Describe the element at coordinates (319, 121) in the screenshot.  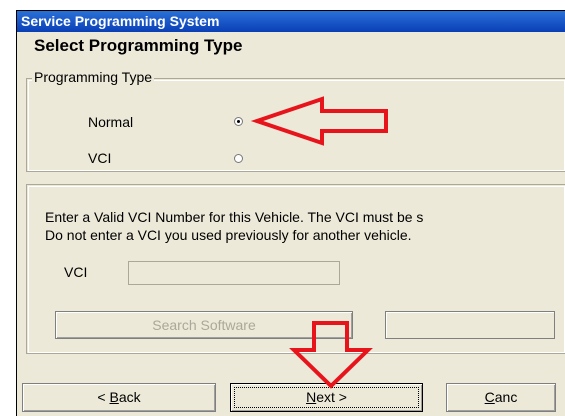
I see `left-arrow-icon` at that location.